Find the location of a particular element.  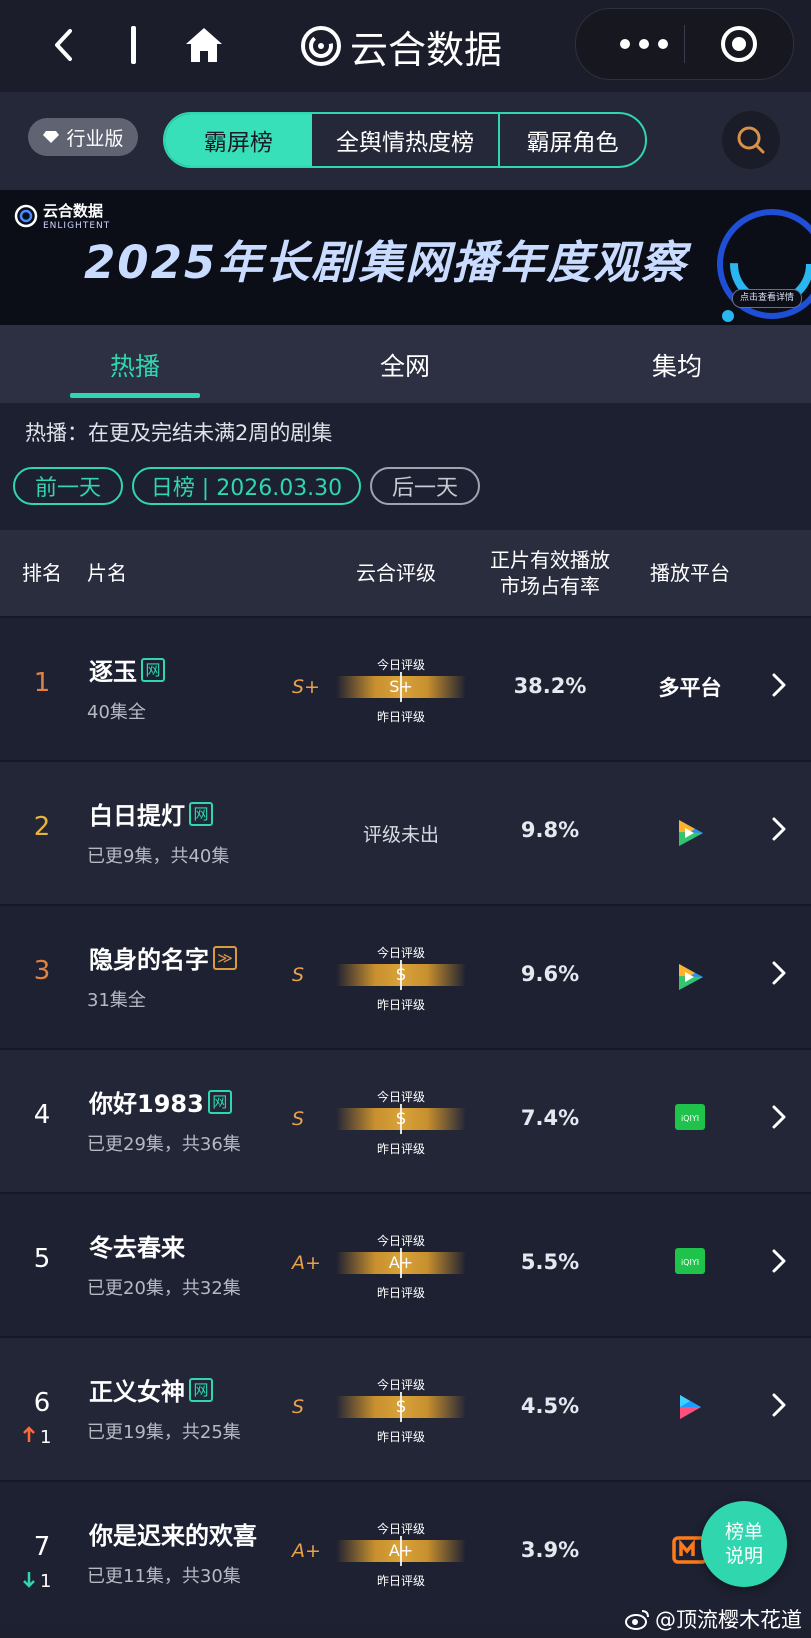

app-title: 云合数据 is located at coordinates (401, 46).